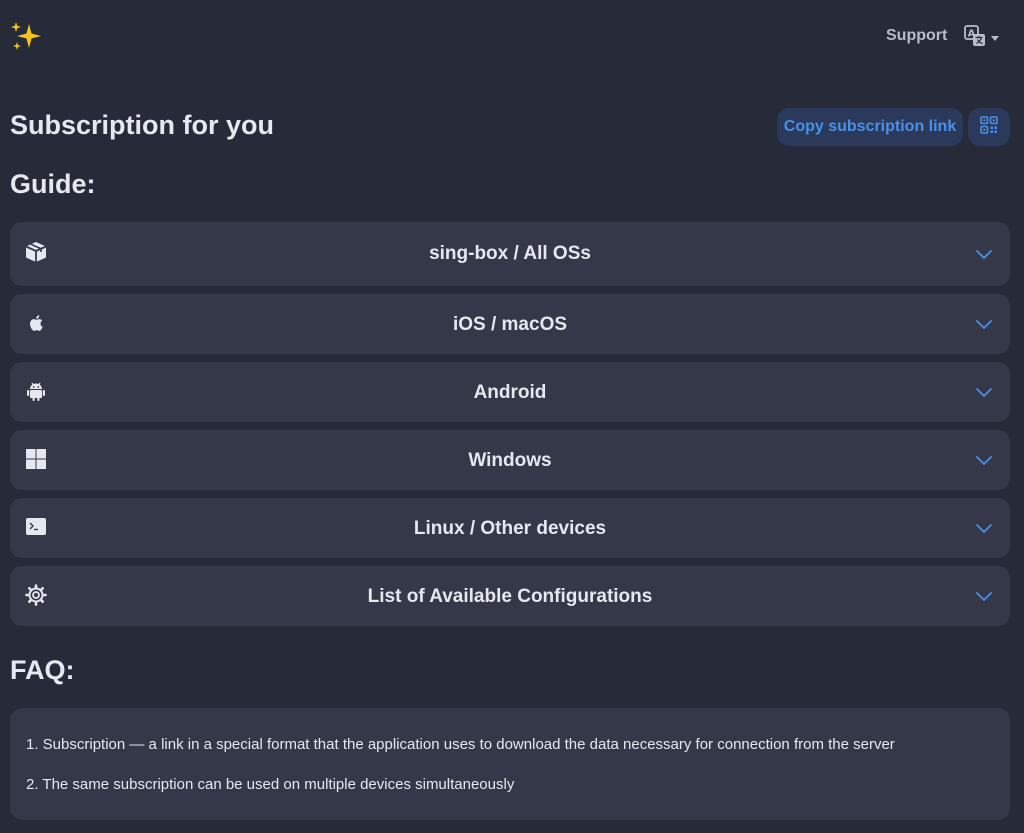 The image size is (1024, 833). I want to click on page-title: Subscription for you, so click(142, 125).